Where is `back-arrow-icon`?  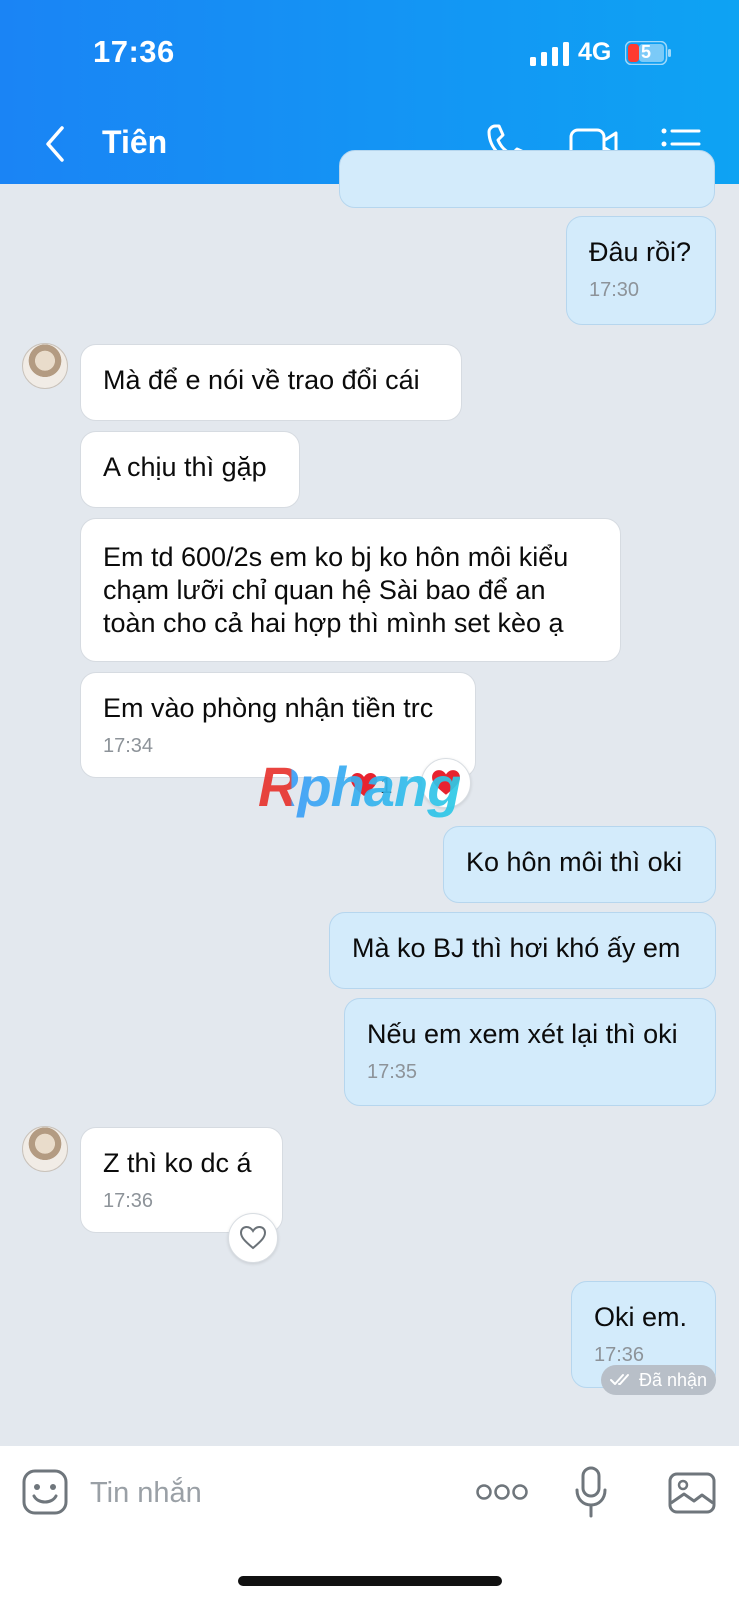
back-arrow-icon is located at coordinates (56, 144).